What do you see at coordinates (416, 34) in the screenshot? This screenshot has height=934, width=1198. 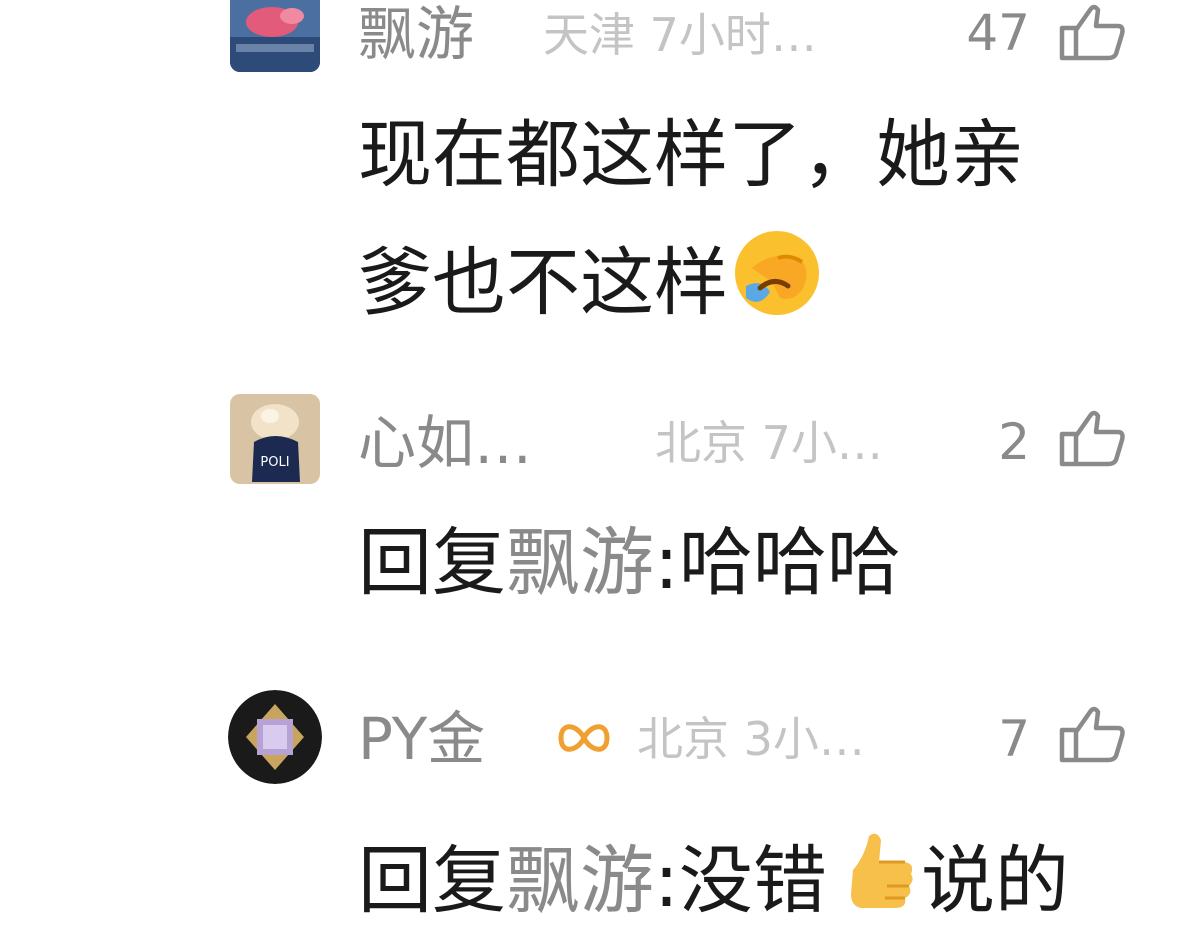 I see `username: 飘游` at bounding box center [416, 34].